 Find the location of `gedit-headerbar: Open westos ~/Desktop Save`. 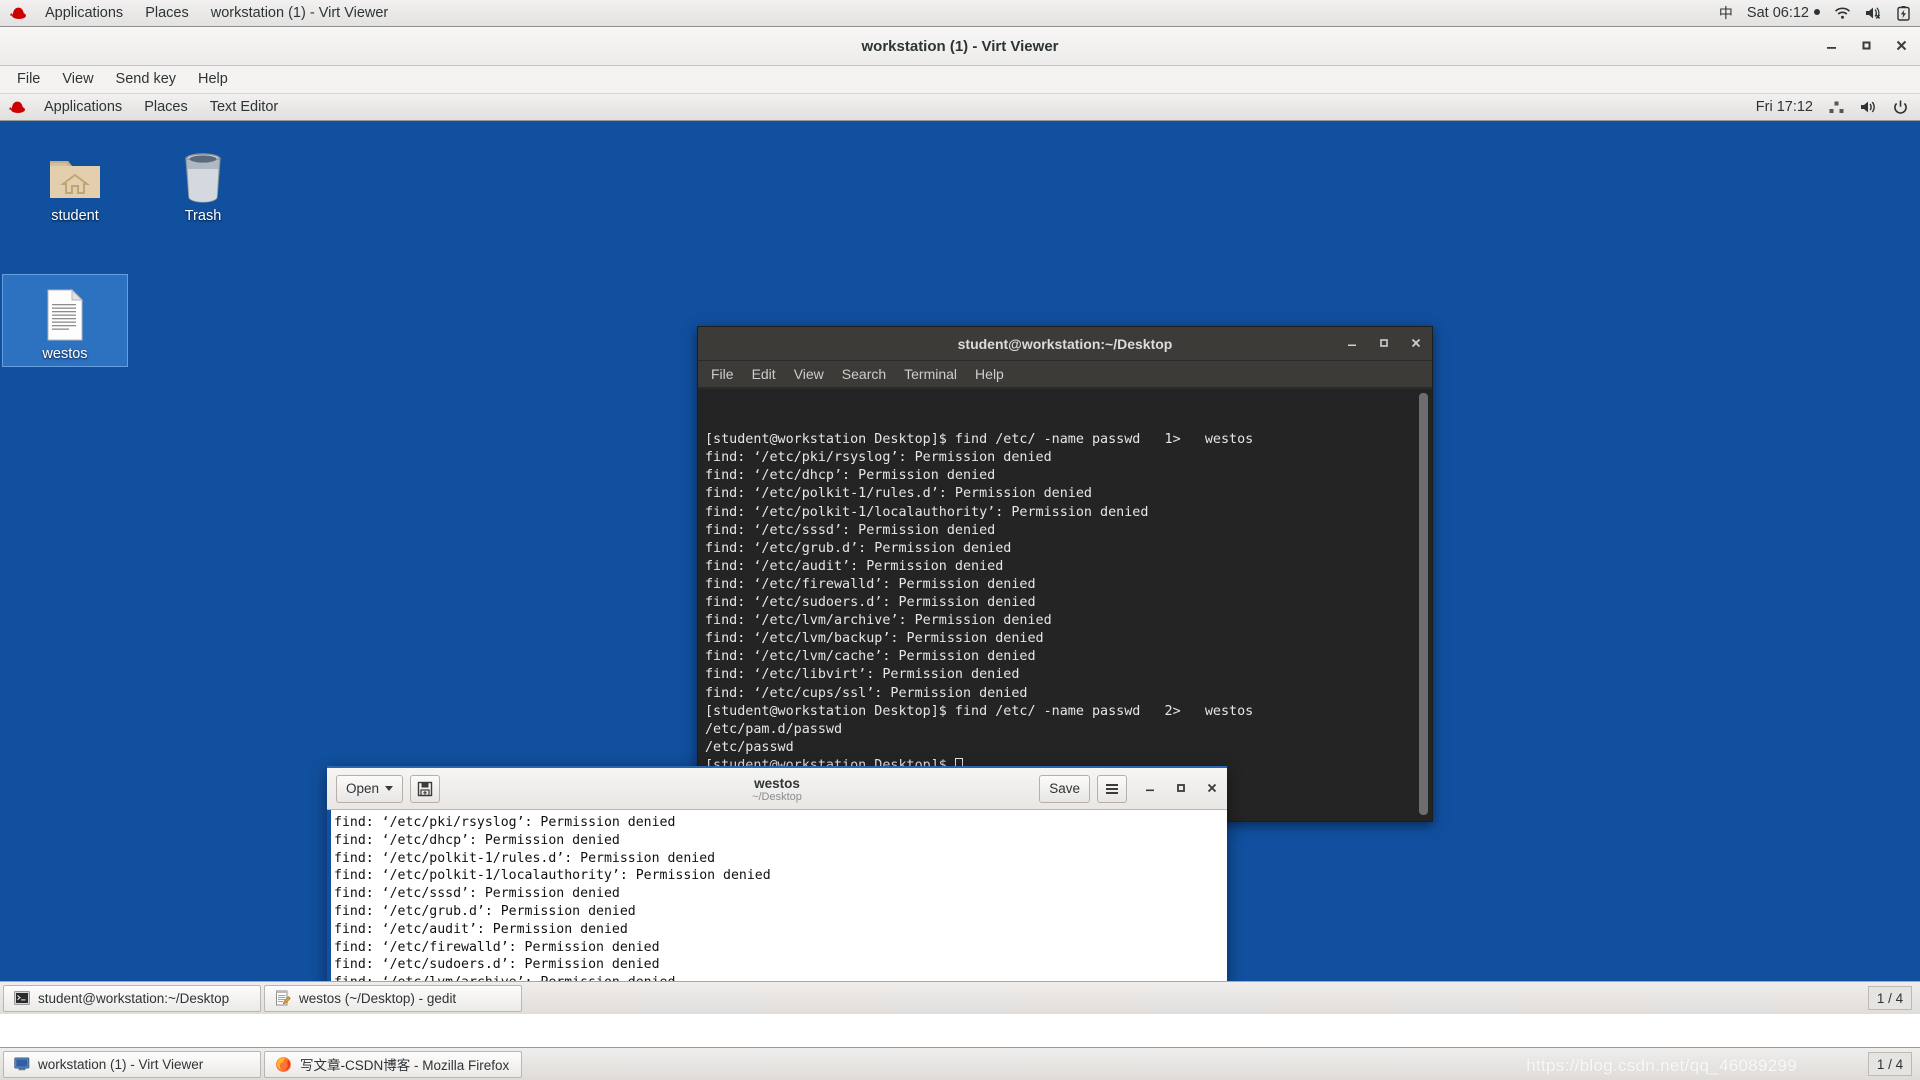

gedit-headerbar: Open westos ~/Desktop Save is located at coordinates (777, 788).